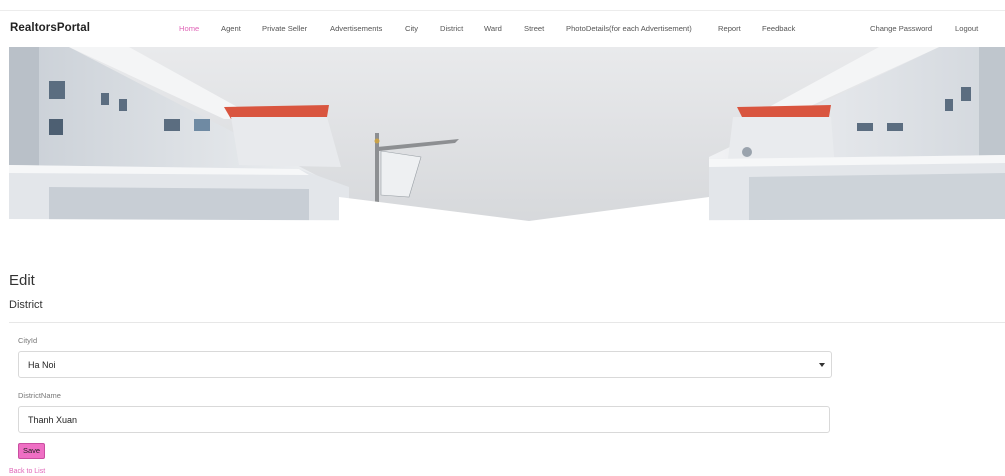 Image resolution: width=1005 pixels, height=476 pixels. I want to click on back-to-list-link: Back to List, so click(27, 471).